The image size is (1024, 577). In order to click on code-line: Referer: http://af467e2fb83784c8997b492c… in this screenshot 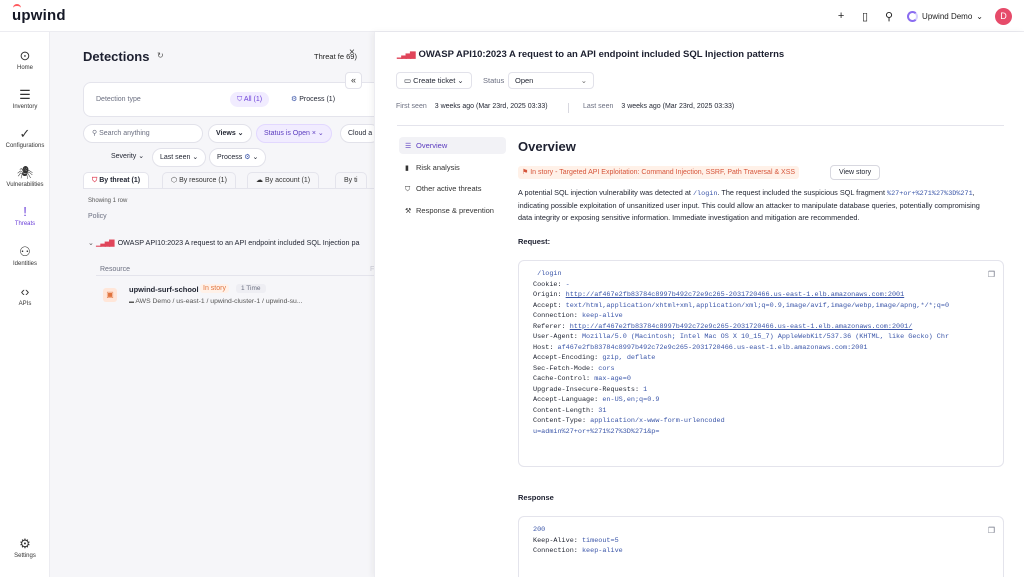, I will do `click(768, 327)`.